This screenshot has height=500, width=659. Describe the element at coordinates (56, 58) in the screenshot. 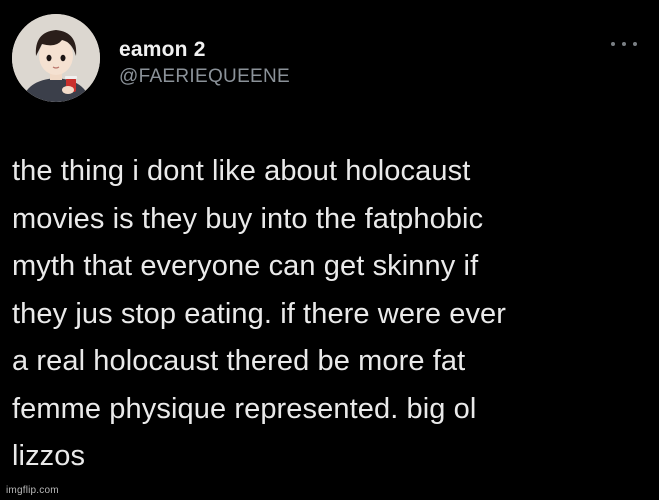

I see `profile-avatar-icon` at that location.